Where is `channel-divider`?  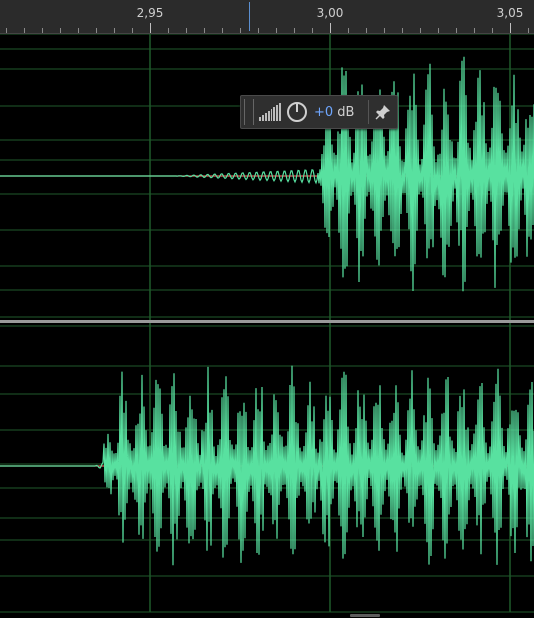
channel-divider is located at coordinates (267, 321).